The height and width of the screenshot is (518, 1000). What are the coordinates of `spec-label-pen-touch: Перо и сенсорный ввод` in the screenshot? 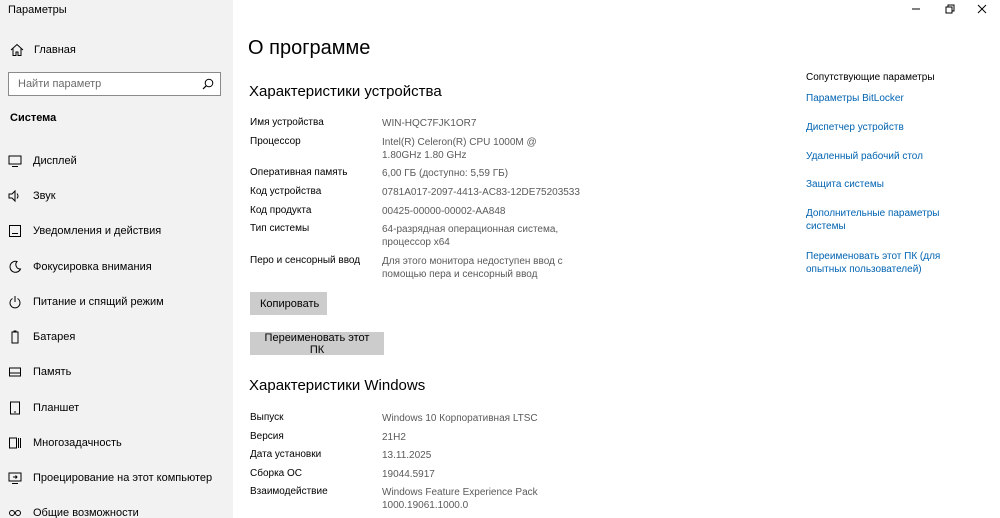 It's located at (305, 260).